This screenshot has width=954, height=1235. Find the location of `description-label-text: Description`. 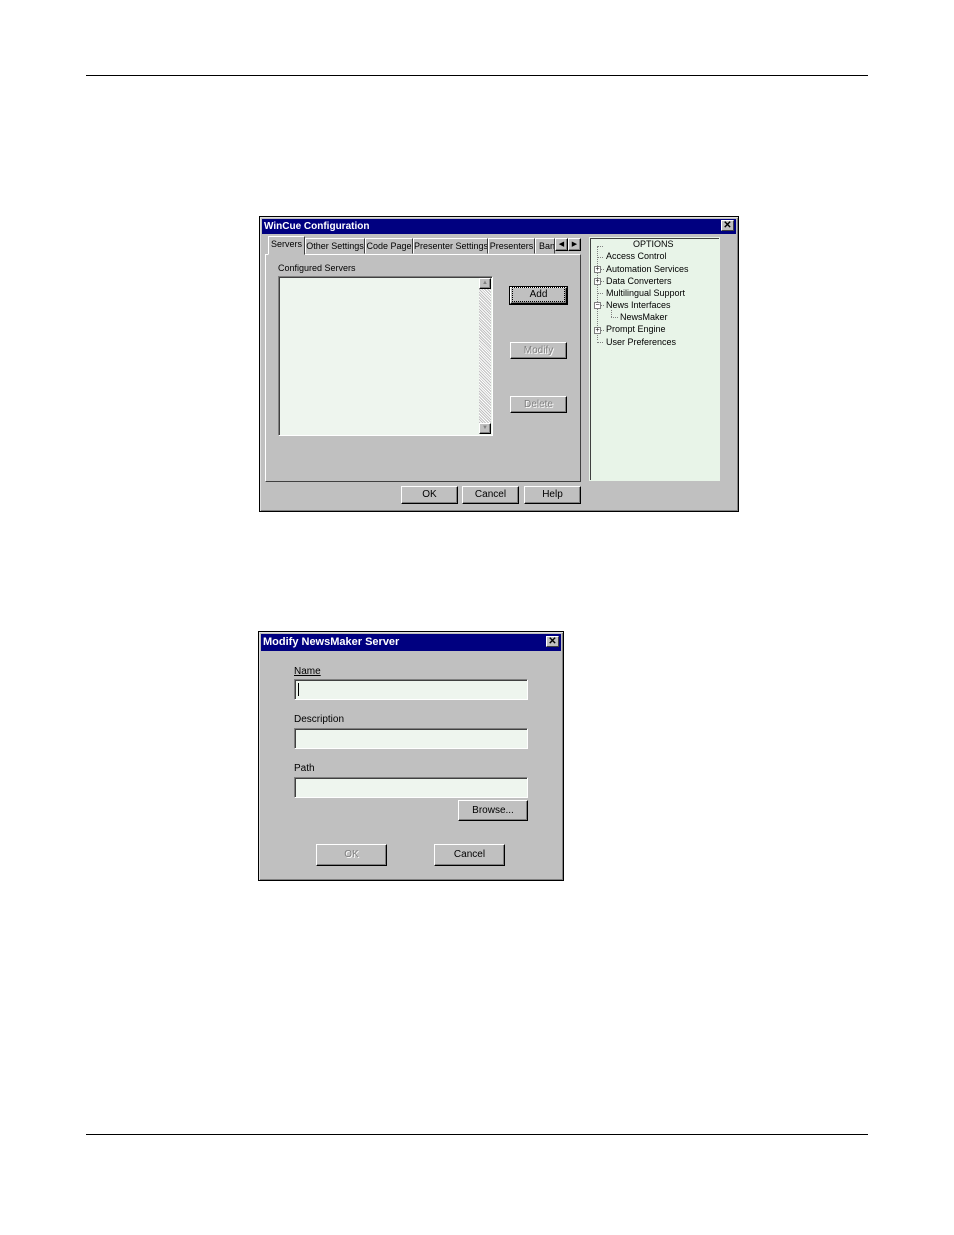

description-label-text: Description is located at coordinates (319, 719).